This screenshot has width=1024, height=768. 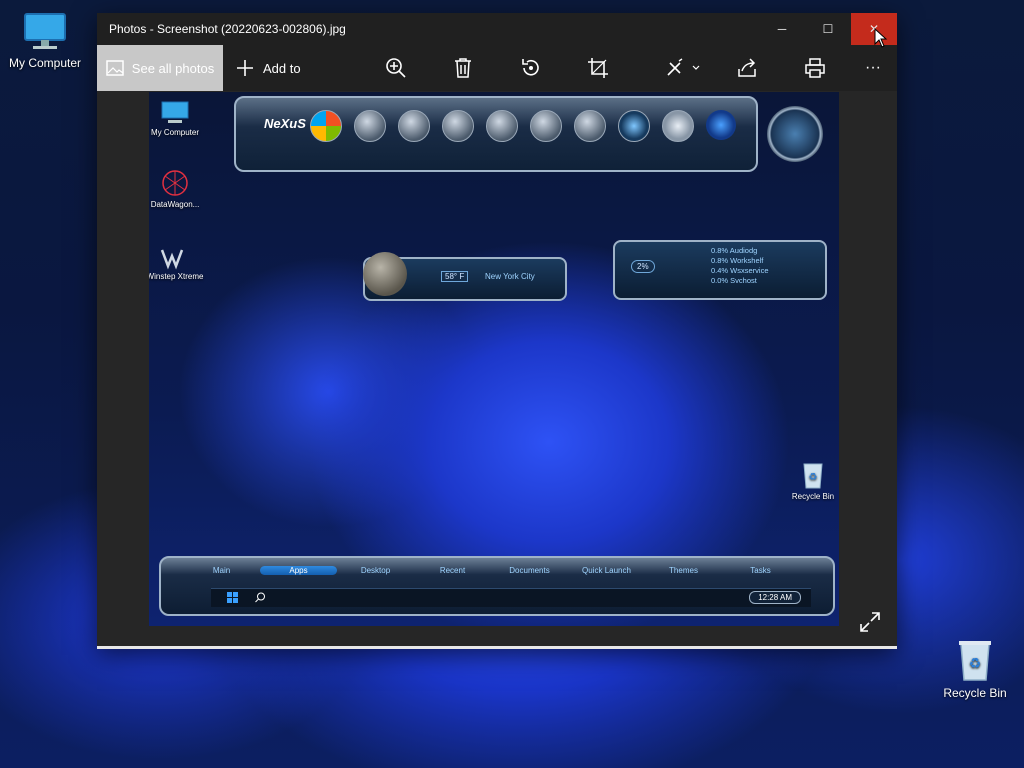 I want to click on zoom-in-button, so click(x=396, y=68).